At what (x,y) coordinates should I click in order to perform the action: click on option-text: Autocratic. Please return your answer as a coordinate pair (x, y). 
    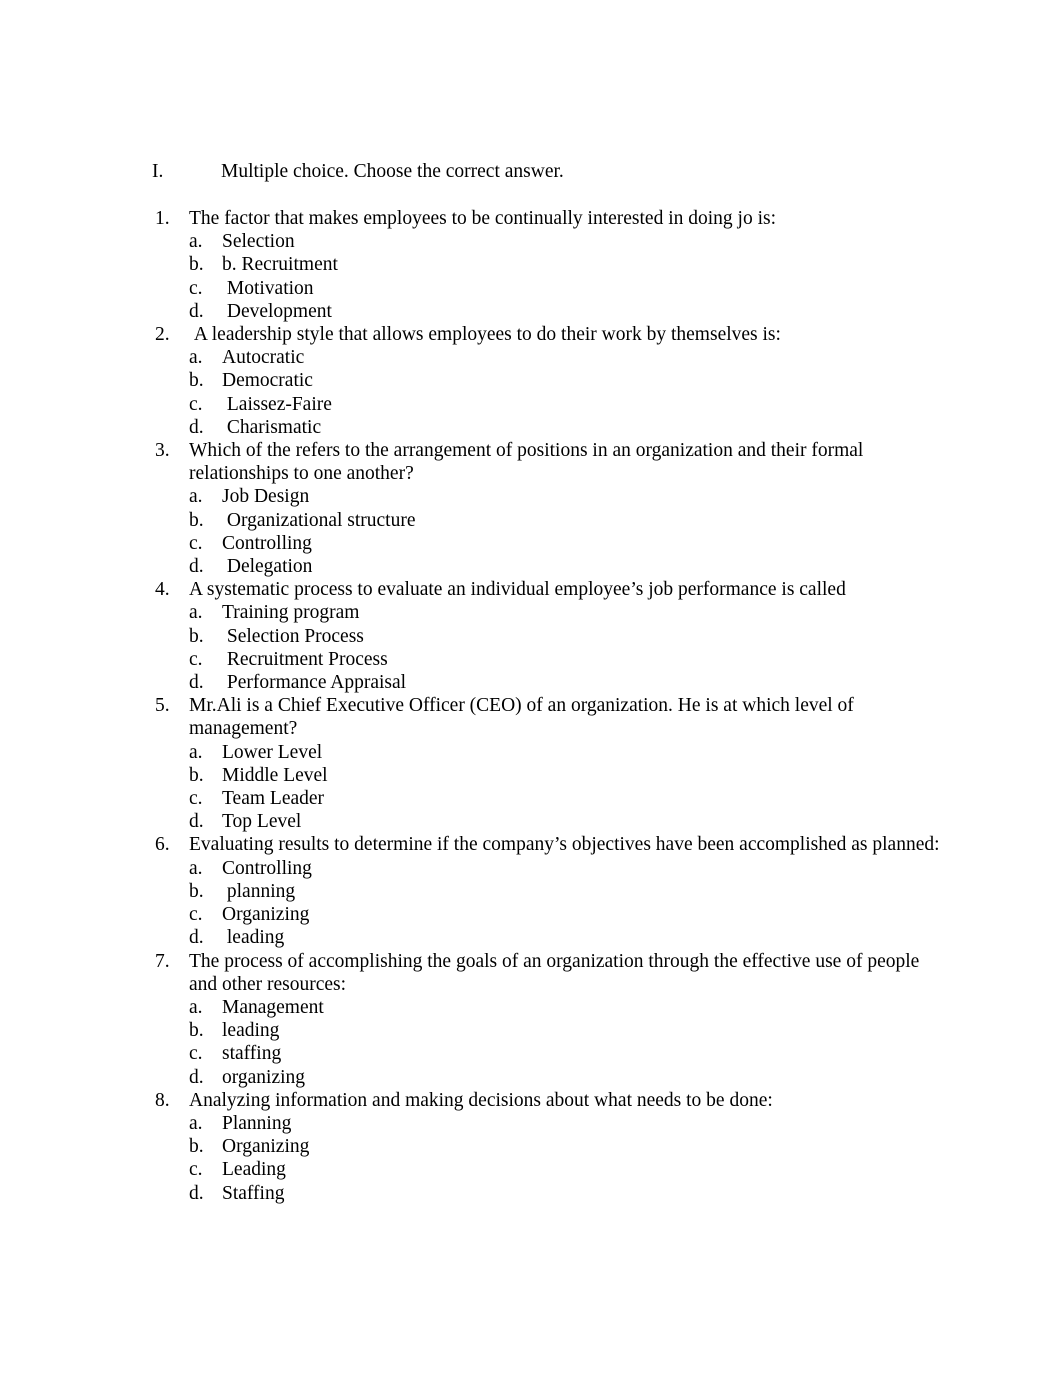
    Looking at the image, I should click on (263, 358).